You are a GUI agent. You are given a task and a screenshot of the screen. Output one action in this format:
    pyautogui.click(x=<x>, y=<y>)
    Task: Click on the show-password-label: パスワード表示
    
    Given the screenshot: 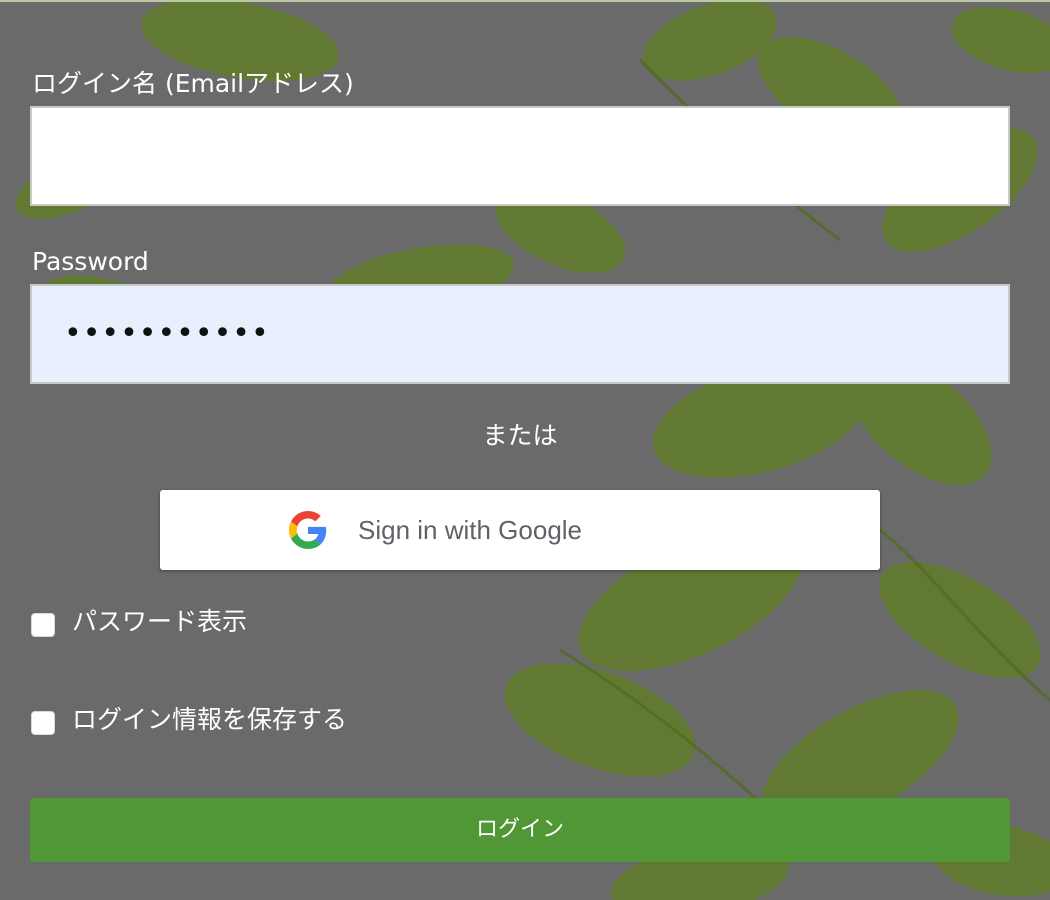 What is the action you would take?
    pyautogui.click(x=159, y=622)
    